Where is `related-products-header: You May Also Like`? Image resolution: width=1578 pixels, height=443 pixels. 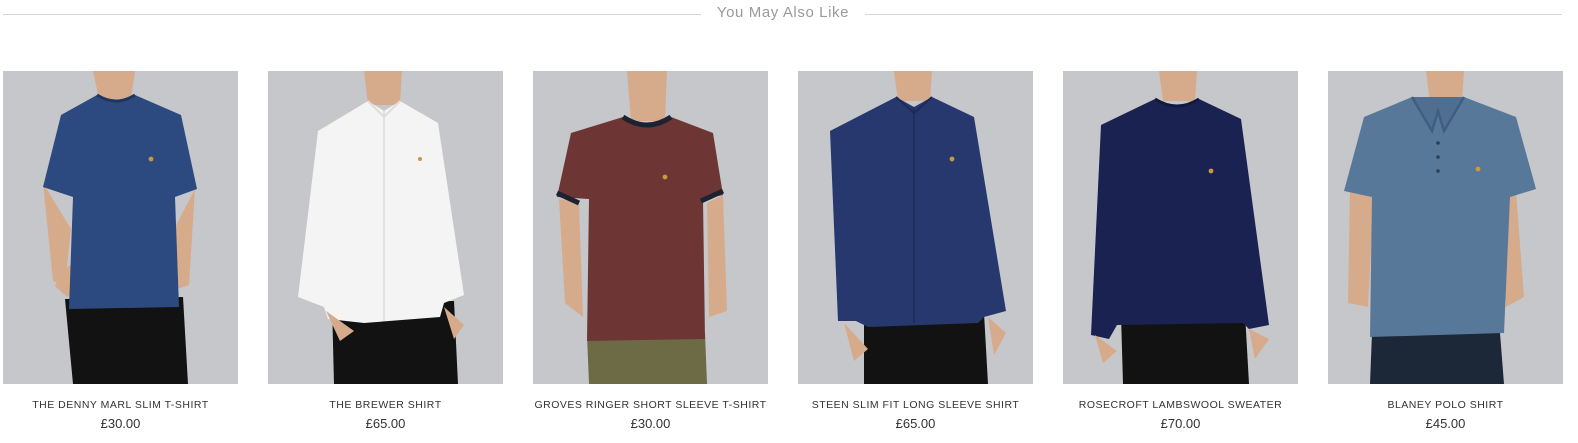
related-products-header: You May Also Like is located at coordinates (782, 14).